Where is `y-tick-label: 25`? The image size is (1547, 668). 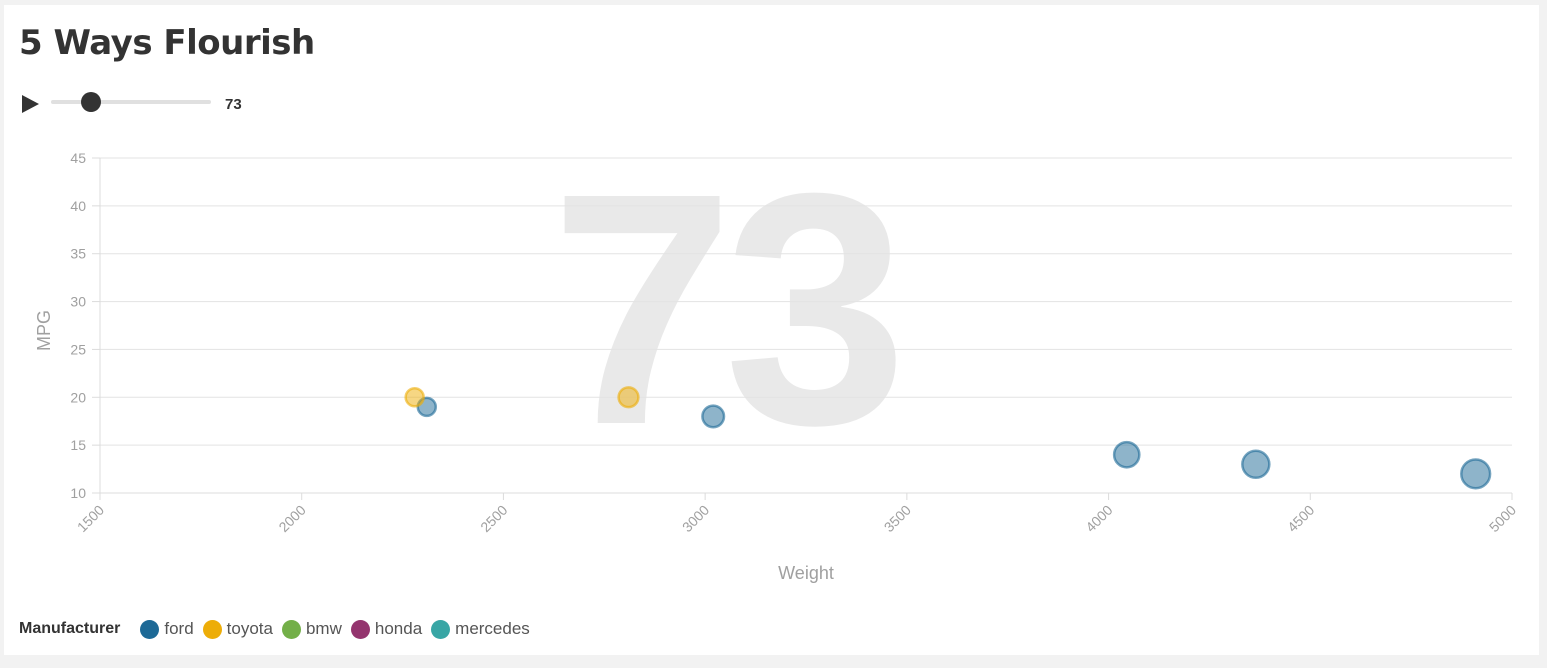
y-tick-label: 25 is located at coordinates (78, 349).